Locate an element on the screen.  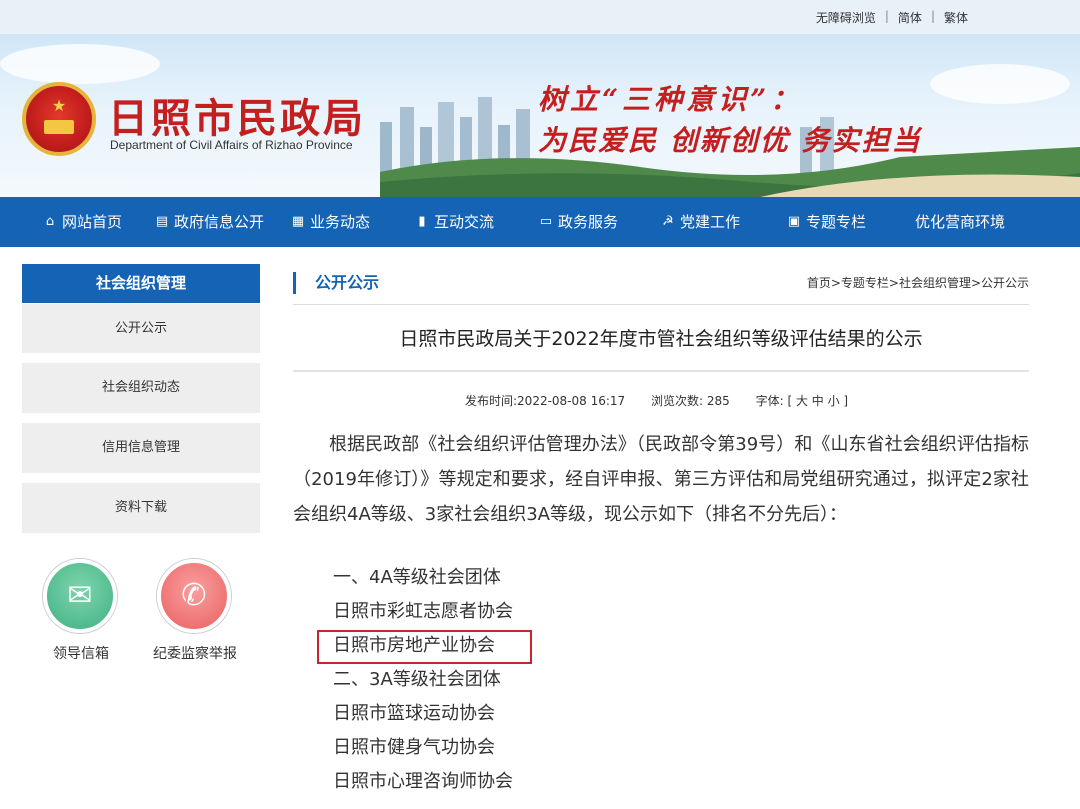
utility-links: 无障碍浏览 | 简体 | 繁体 is located at coordinates (892, 17).